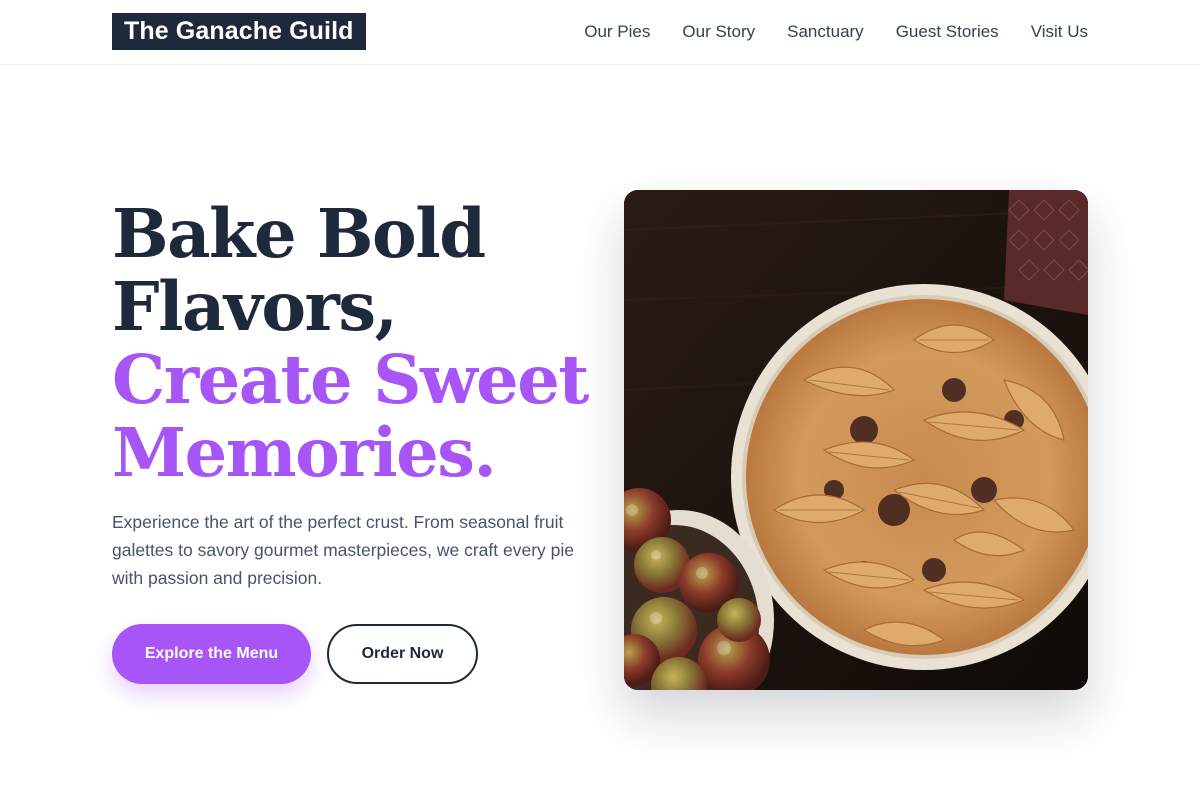 The width and height of the screenshot is (1200, 800). What do you see at coordinates (402, 654) in the screenshot?
I see `order-now-button: Order Now` at bounding box center [402, 654].